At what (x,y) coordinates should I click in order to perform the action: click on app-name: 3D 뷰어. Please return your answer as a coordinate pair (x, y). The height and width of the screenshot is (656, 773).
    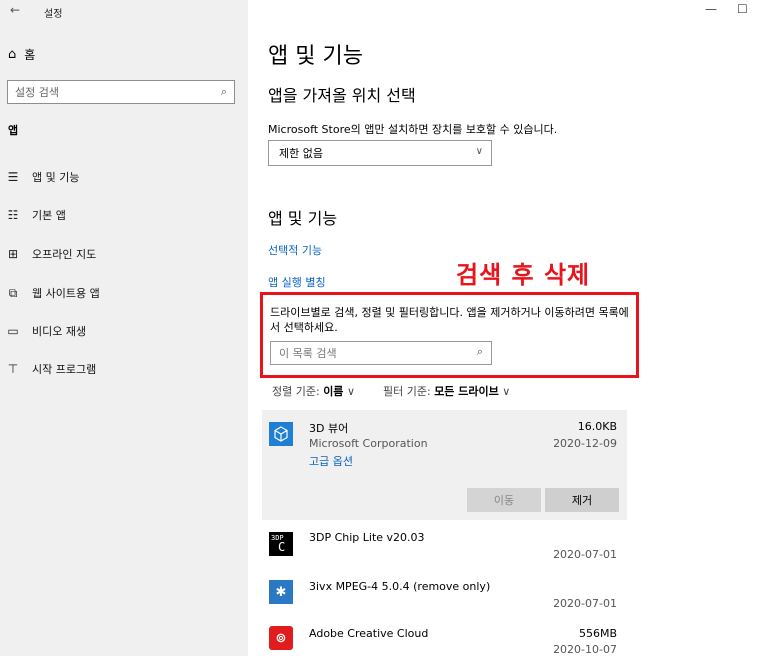
    Looking at the image, I should click on (329, 428).